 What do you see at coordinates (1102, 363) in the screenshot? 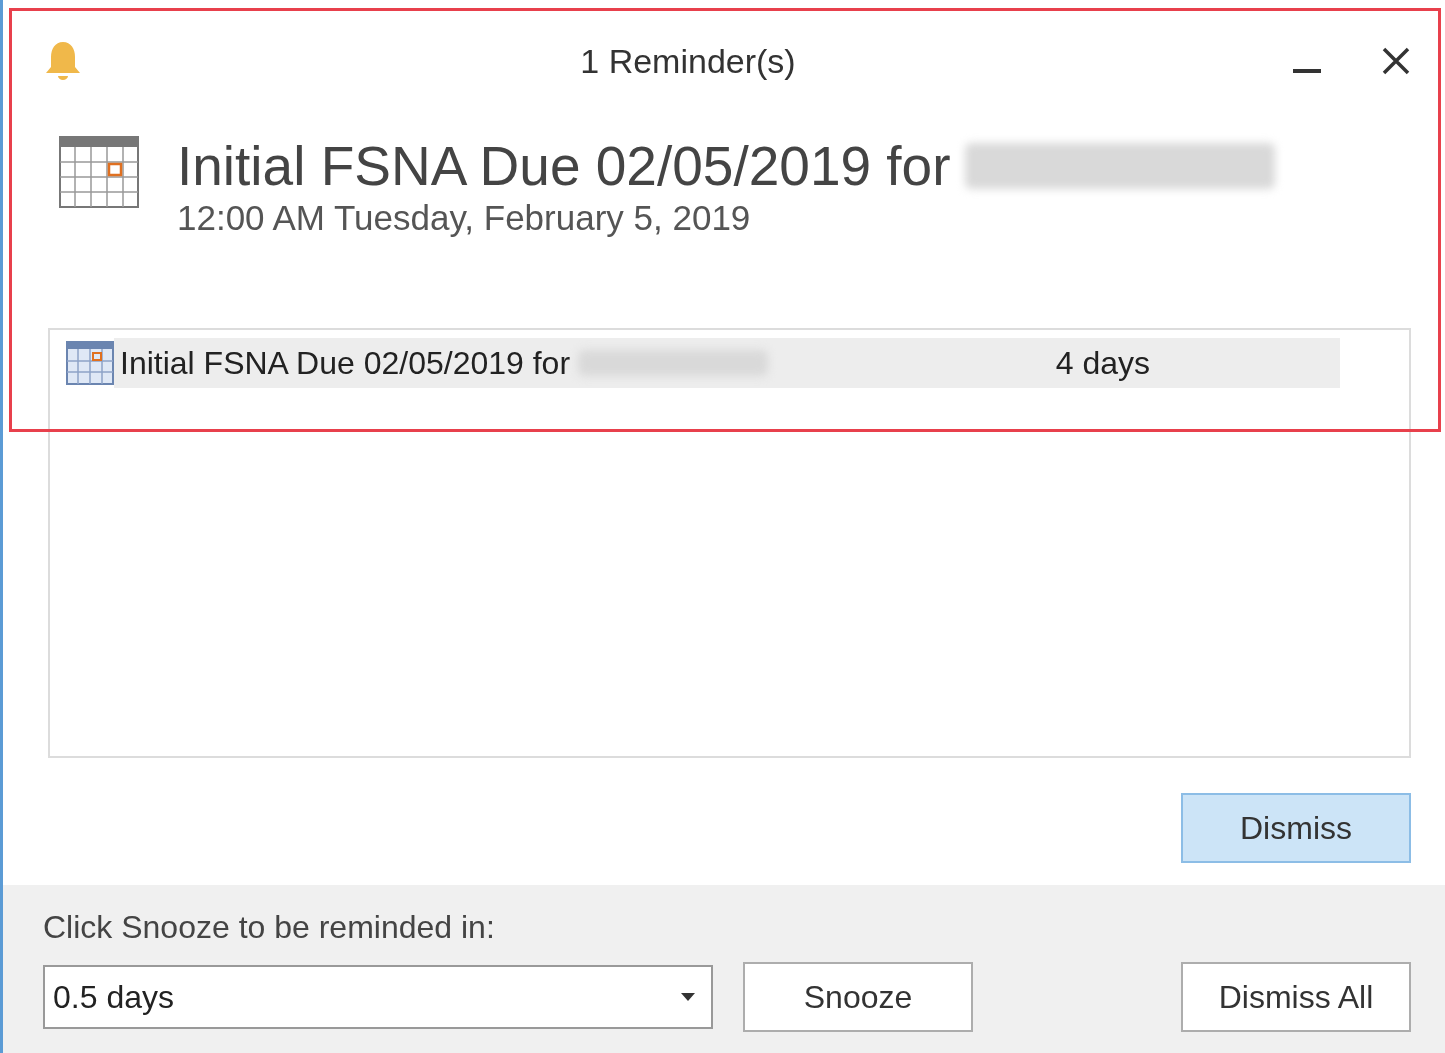
I see `due-in-text: 4 days` at bounding box center [1102, 363].